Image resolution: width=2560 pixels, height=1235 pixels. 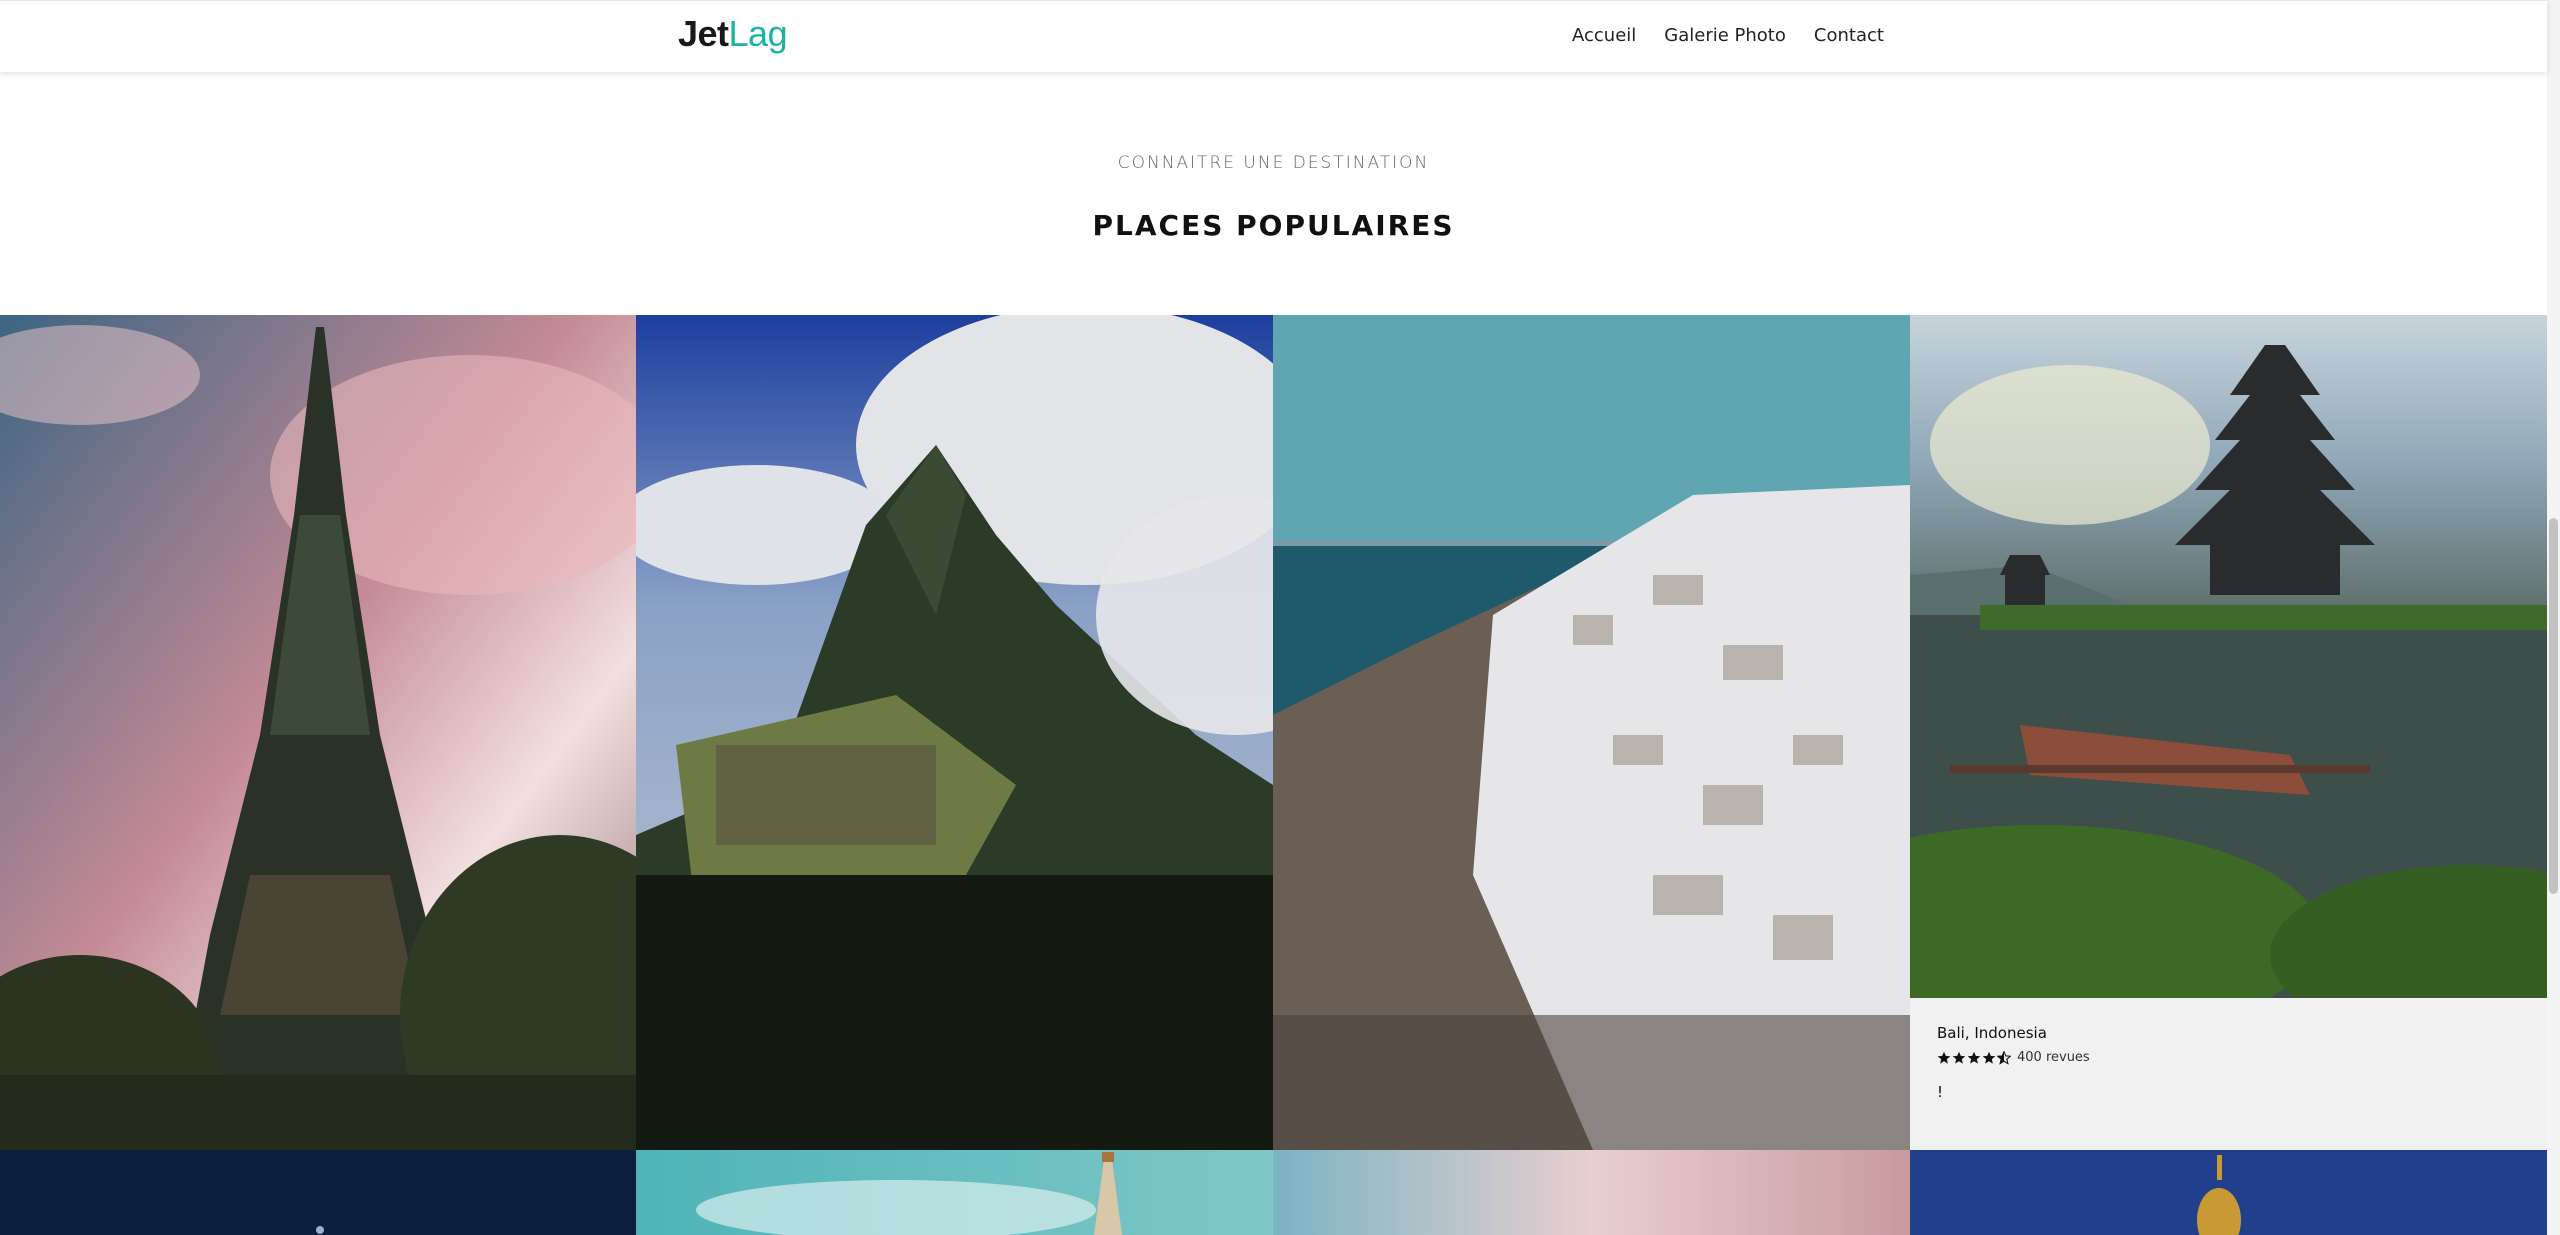 What do you see at coordinates (2228, 1057) in the screenshot?
I see `caption-rating: 400 revues` at bounding box center [2228, 1057].